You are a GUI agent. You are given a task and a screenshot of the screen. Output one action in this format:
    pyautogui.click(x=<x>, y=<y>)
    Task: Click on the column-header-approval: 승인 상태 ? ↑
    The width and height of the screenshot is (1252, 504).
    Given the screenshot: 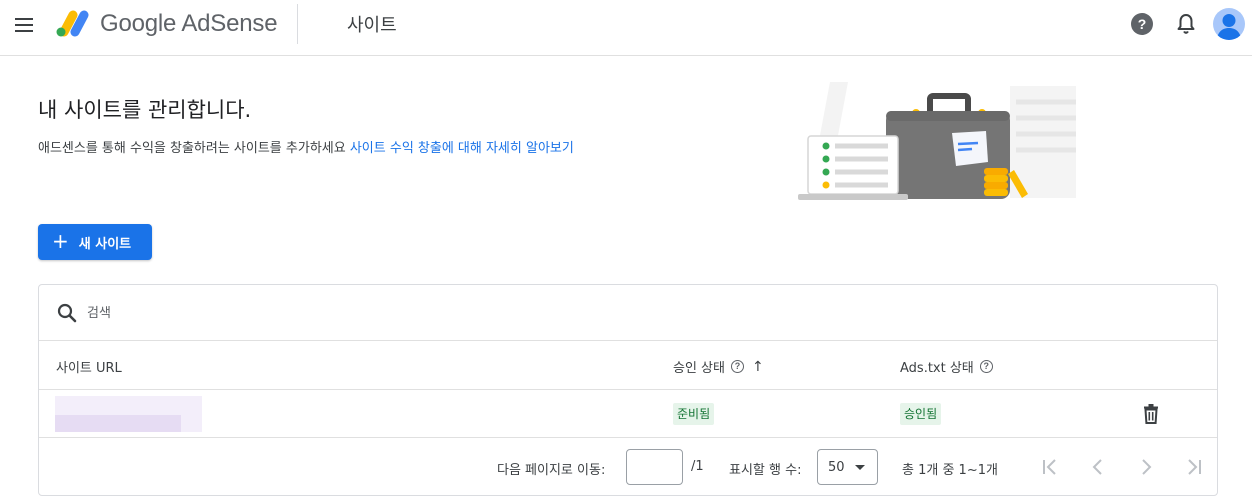 What is the action you would take?
    pyautogui.click(x=718, y=367)
    